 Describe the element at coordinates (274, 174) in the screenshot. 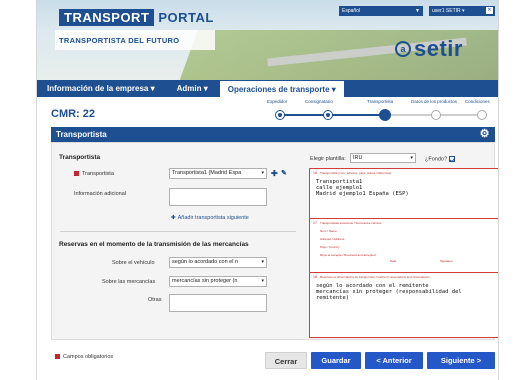

I see `add-carrier-icon: ✚` at that location.